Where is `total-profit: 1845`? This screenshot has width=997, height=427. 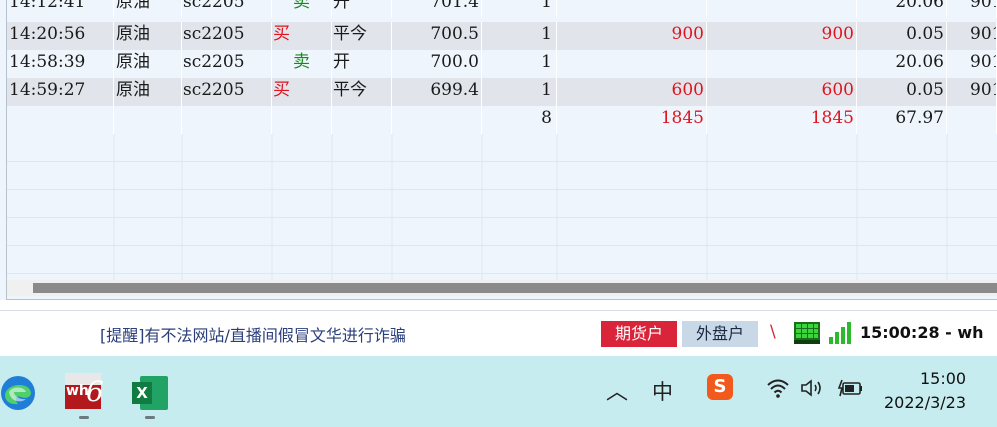
total-profit: 1845 is located at coordinates (632, 120).